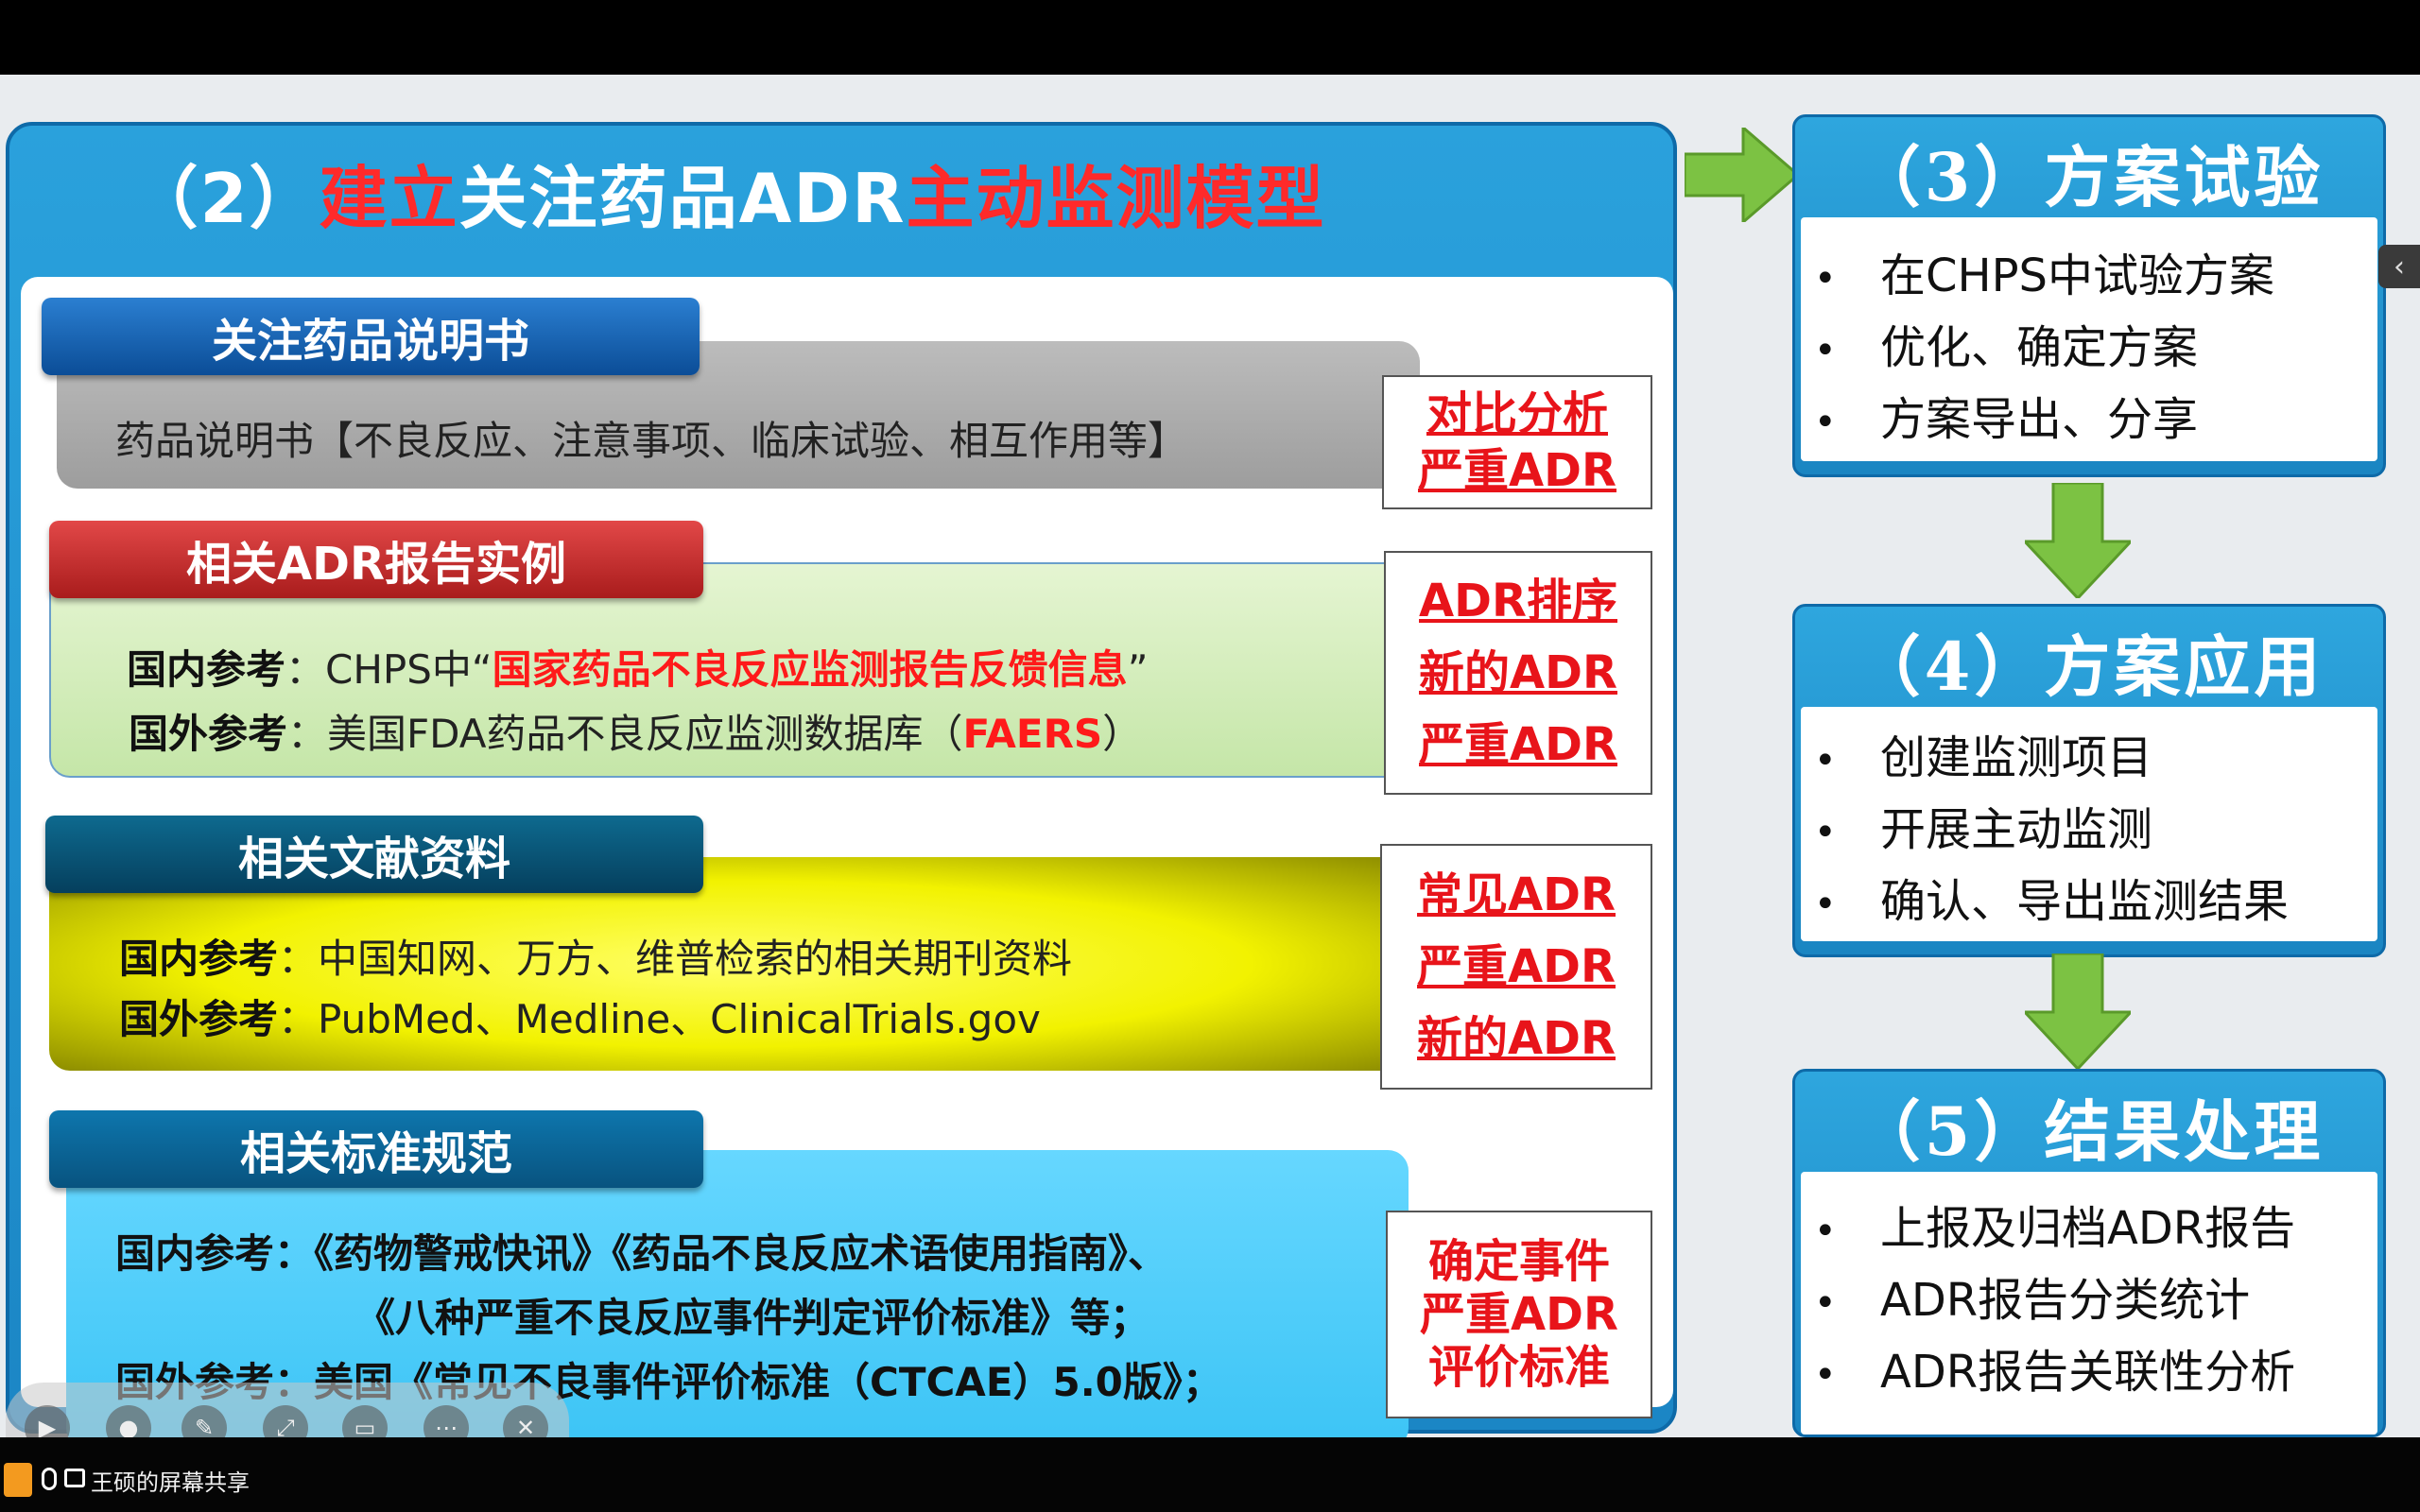 The image size is (2420, 1512). I want to click on step-list-item: • 方案导出、分享, so click(2006, 415).